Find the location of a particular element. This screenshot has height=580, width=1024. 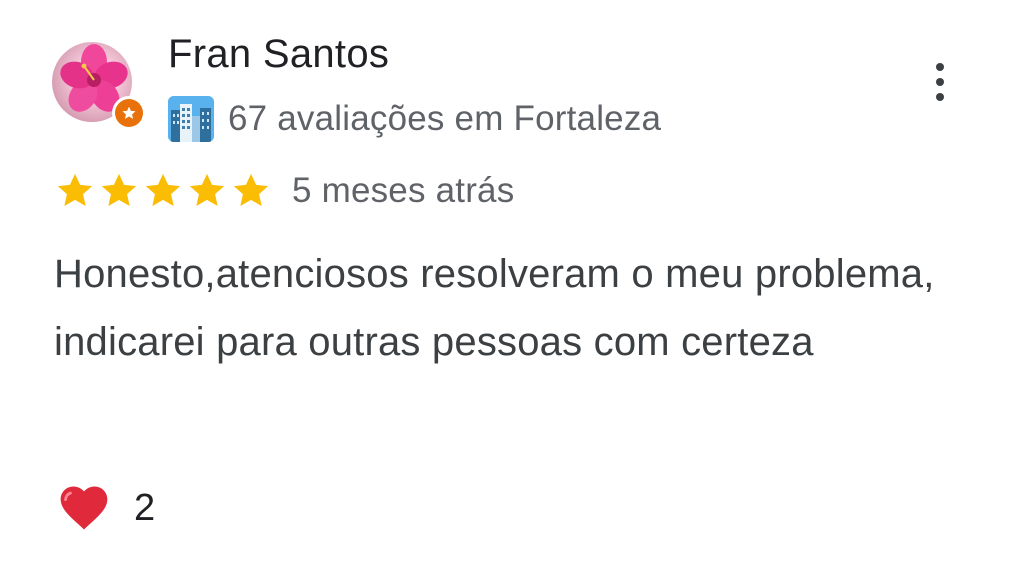

reviewer-meta: 67 avaliações em Fortaleza is located at coordinates (414, 119).